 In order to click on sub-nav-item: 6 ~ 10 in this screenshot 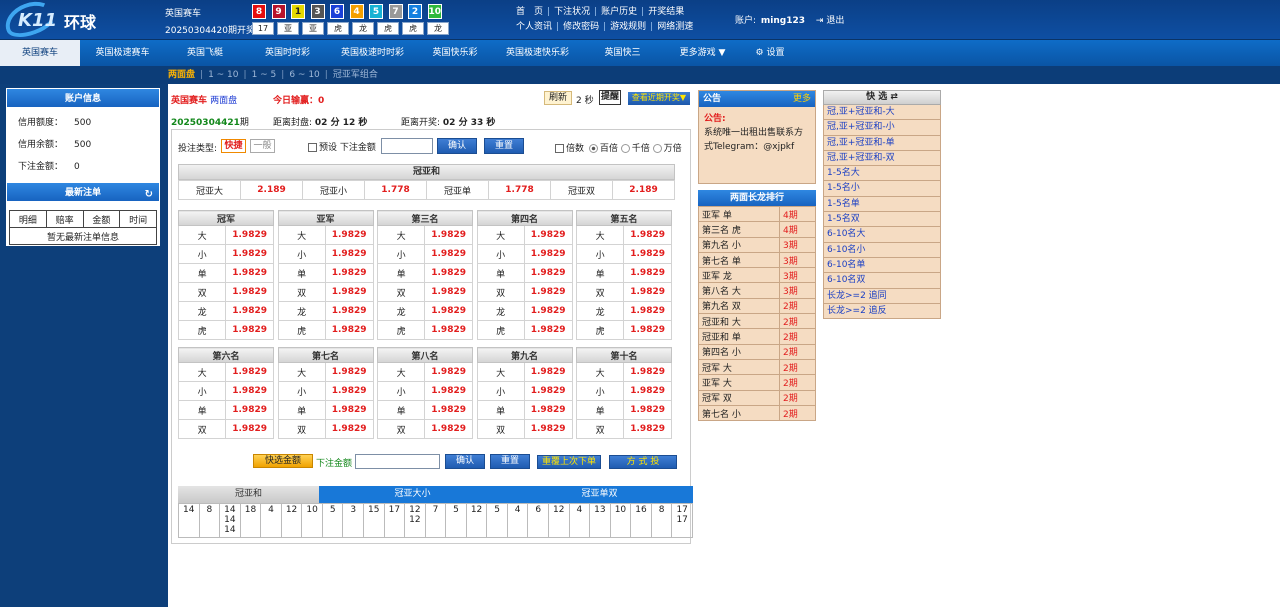, I will do `click(304, 75)`.